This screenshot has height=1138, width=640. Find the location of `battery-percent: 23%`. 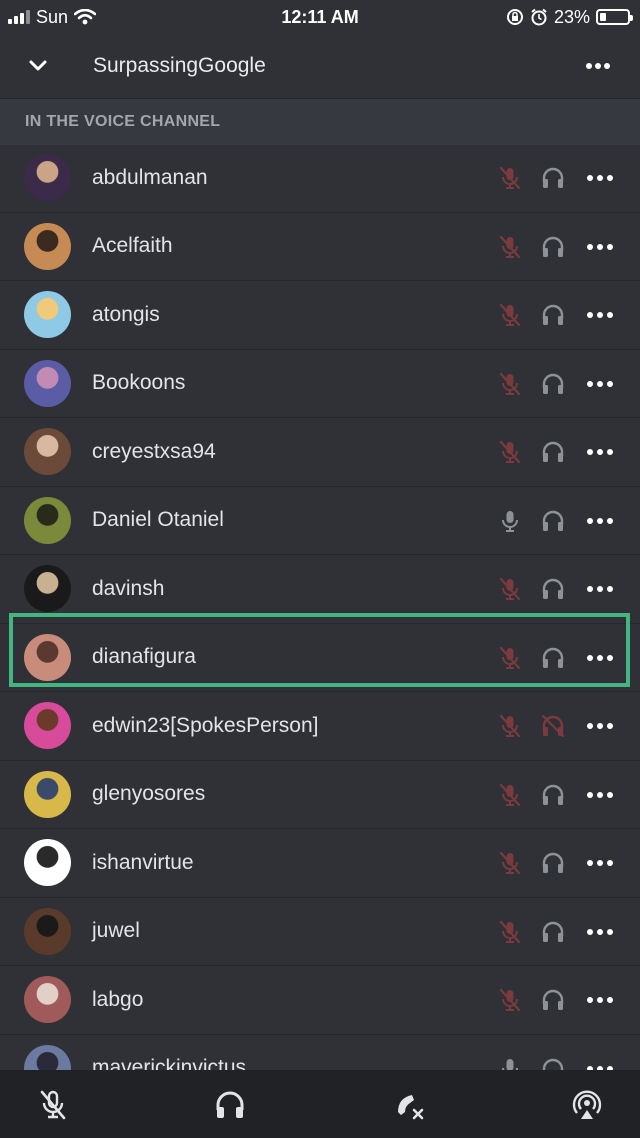

battery-percent: 23% is located at coordinates (571, 16).